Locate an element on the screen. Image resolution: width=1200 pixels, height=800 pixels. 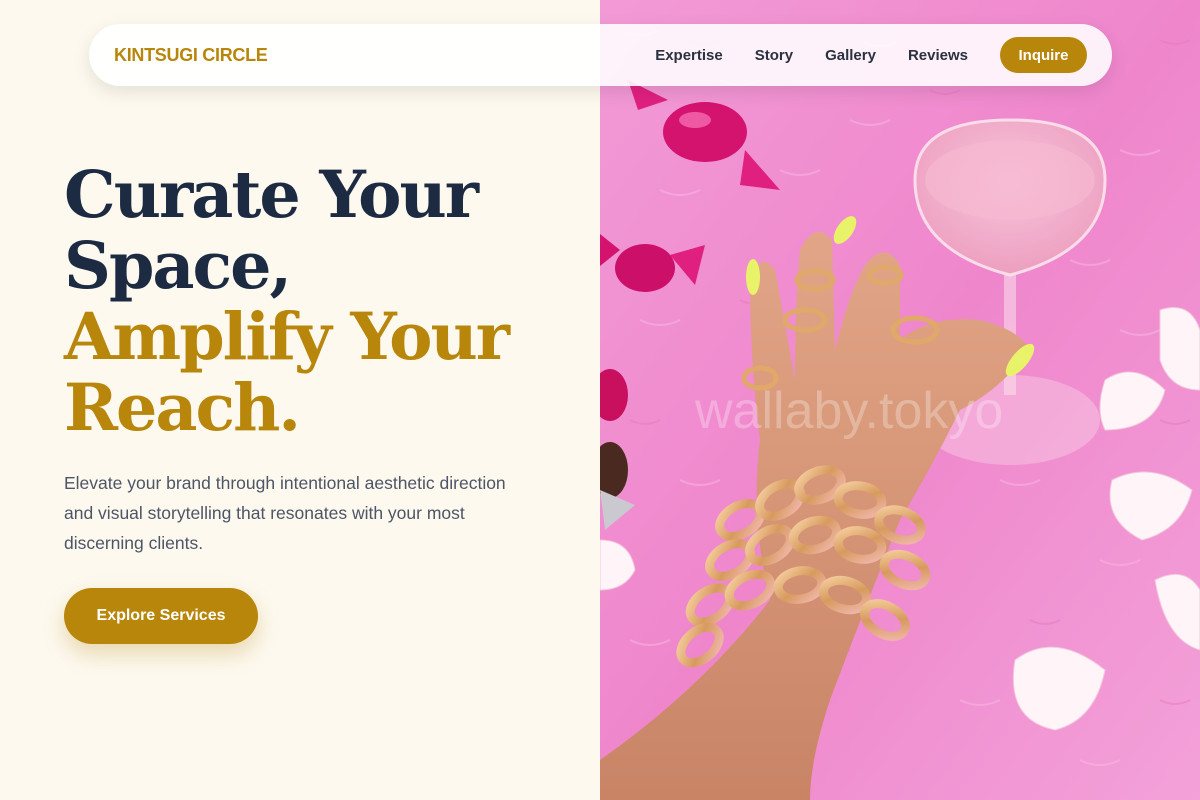
headline-line-1: Curate Your is located at coordinates (271, 195).